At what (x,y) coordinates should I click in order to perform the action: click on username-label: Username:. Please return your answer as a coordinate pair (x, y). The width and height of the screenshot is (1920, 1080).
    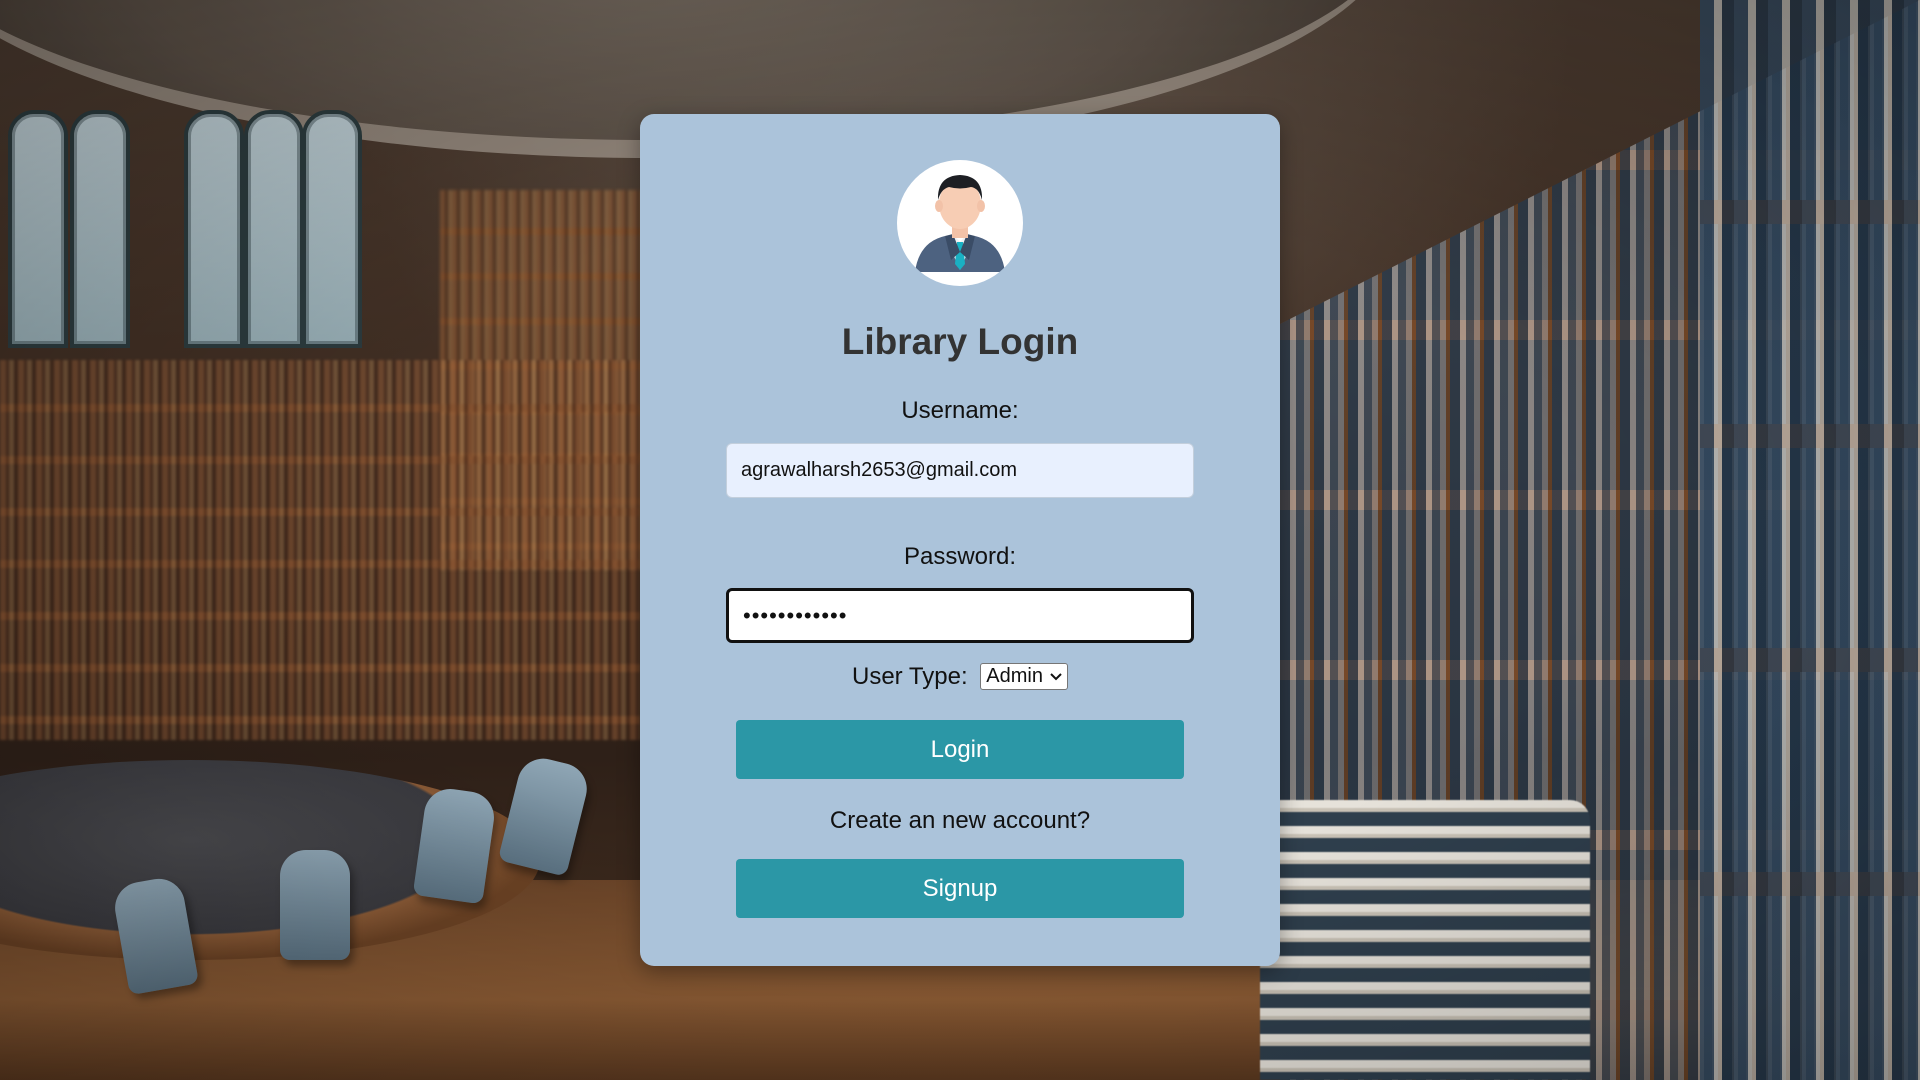
    Looking at the image, I should click on (960, 410).